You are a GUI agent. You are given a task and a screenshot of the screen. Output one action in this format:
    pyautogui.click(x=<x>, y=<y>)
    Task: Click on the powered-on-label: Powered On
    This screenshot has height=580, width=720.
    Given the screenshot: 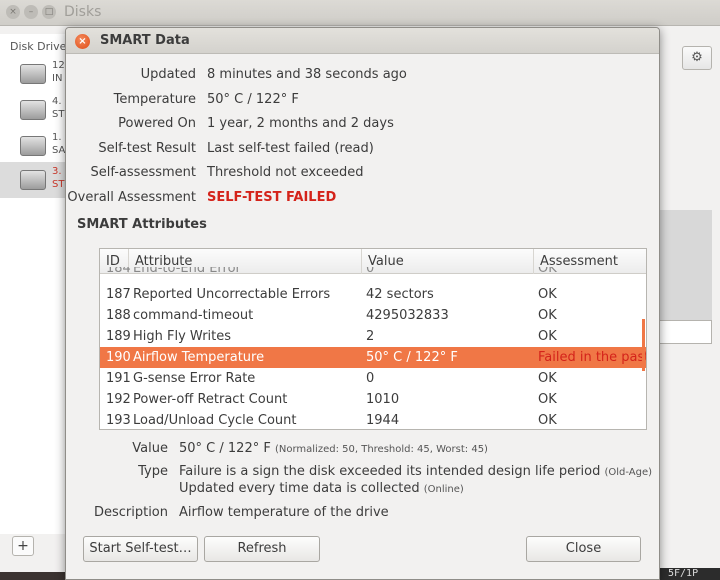 What is the action you would take?
    pyautogui.click(x=157, y=123)
    